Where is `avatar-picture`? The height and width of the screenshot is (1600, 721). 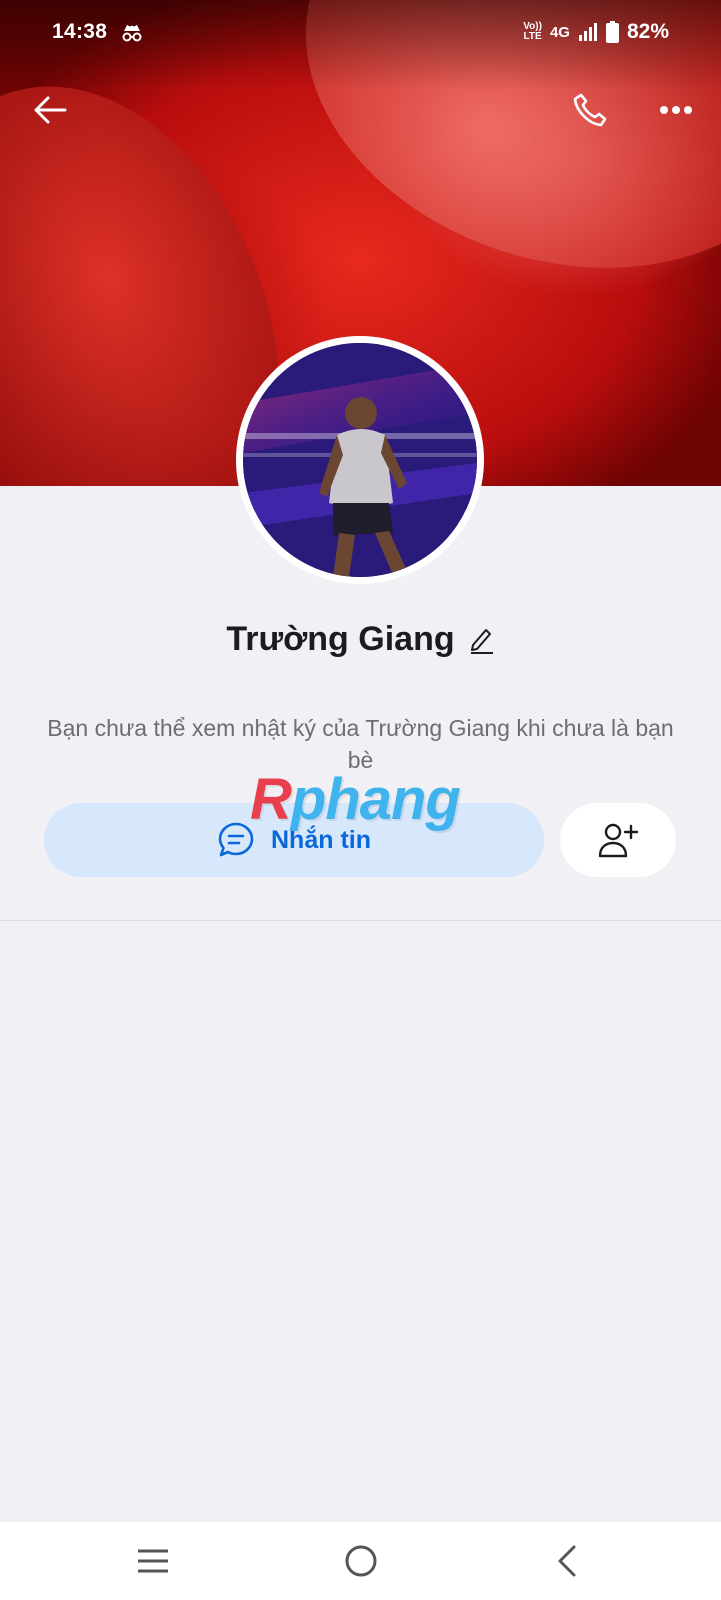
avatar-picture is located at coordinates (360, 460).